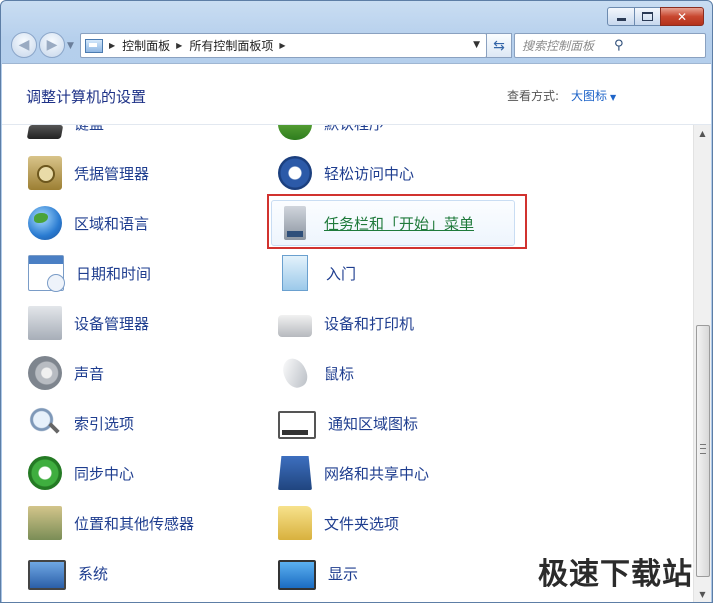 The width and height of the screenshot is (713, 603). Describe the element at coordinates (297, 425) in the screenshot. I see `notification-area-icon` at that location.